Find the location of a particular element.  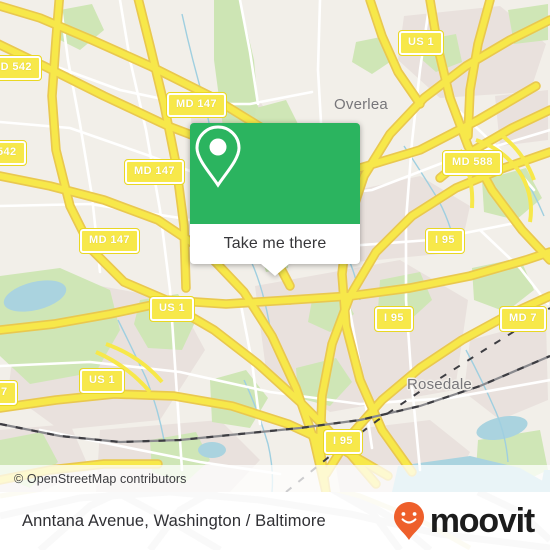

road-shield: 542 is located at coordinates (13, 153).